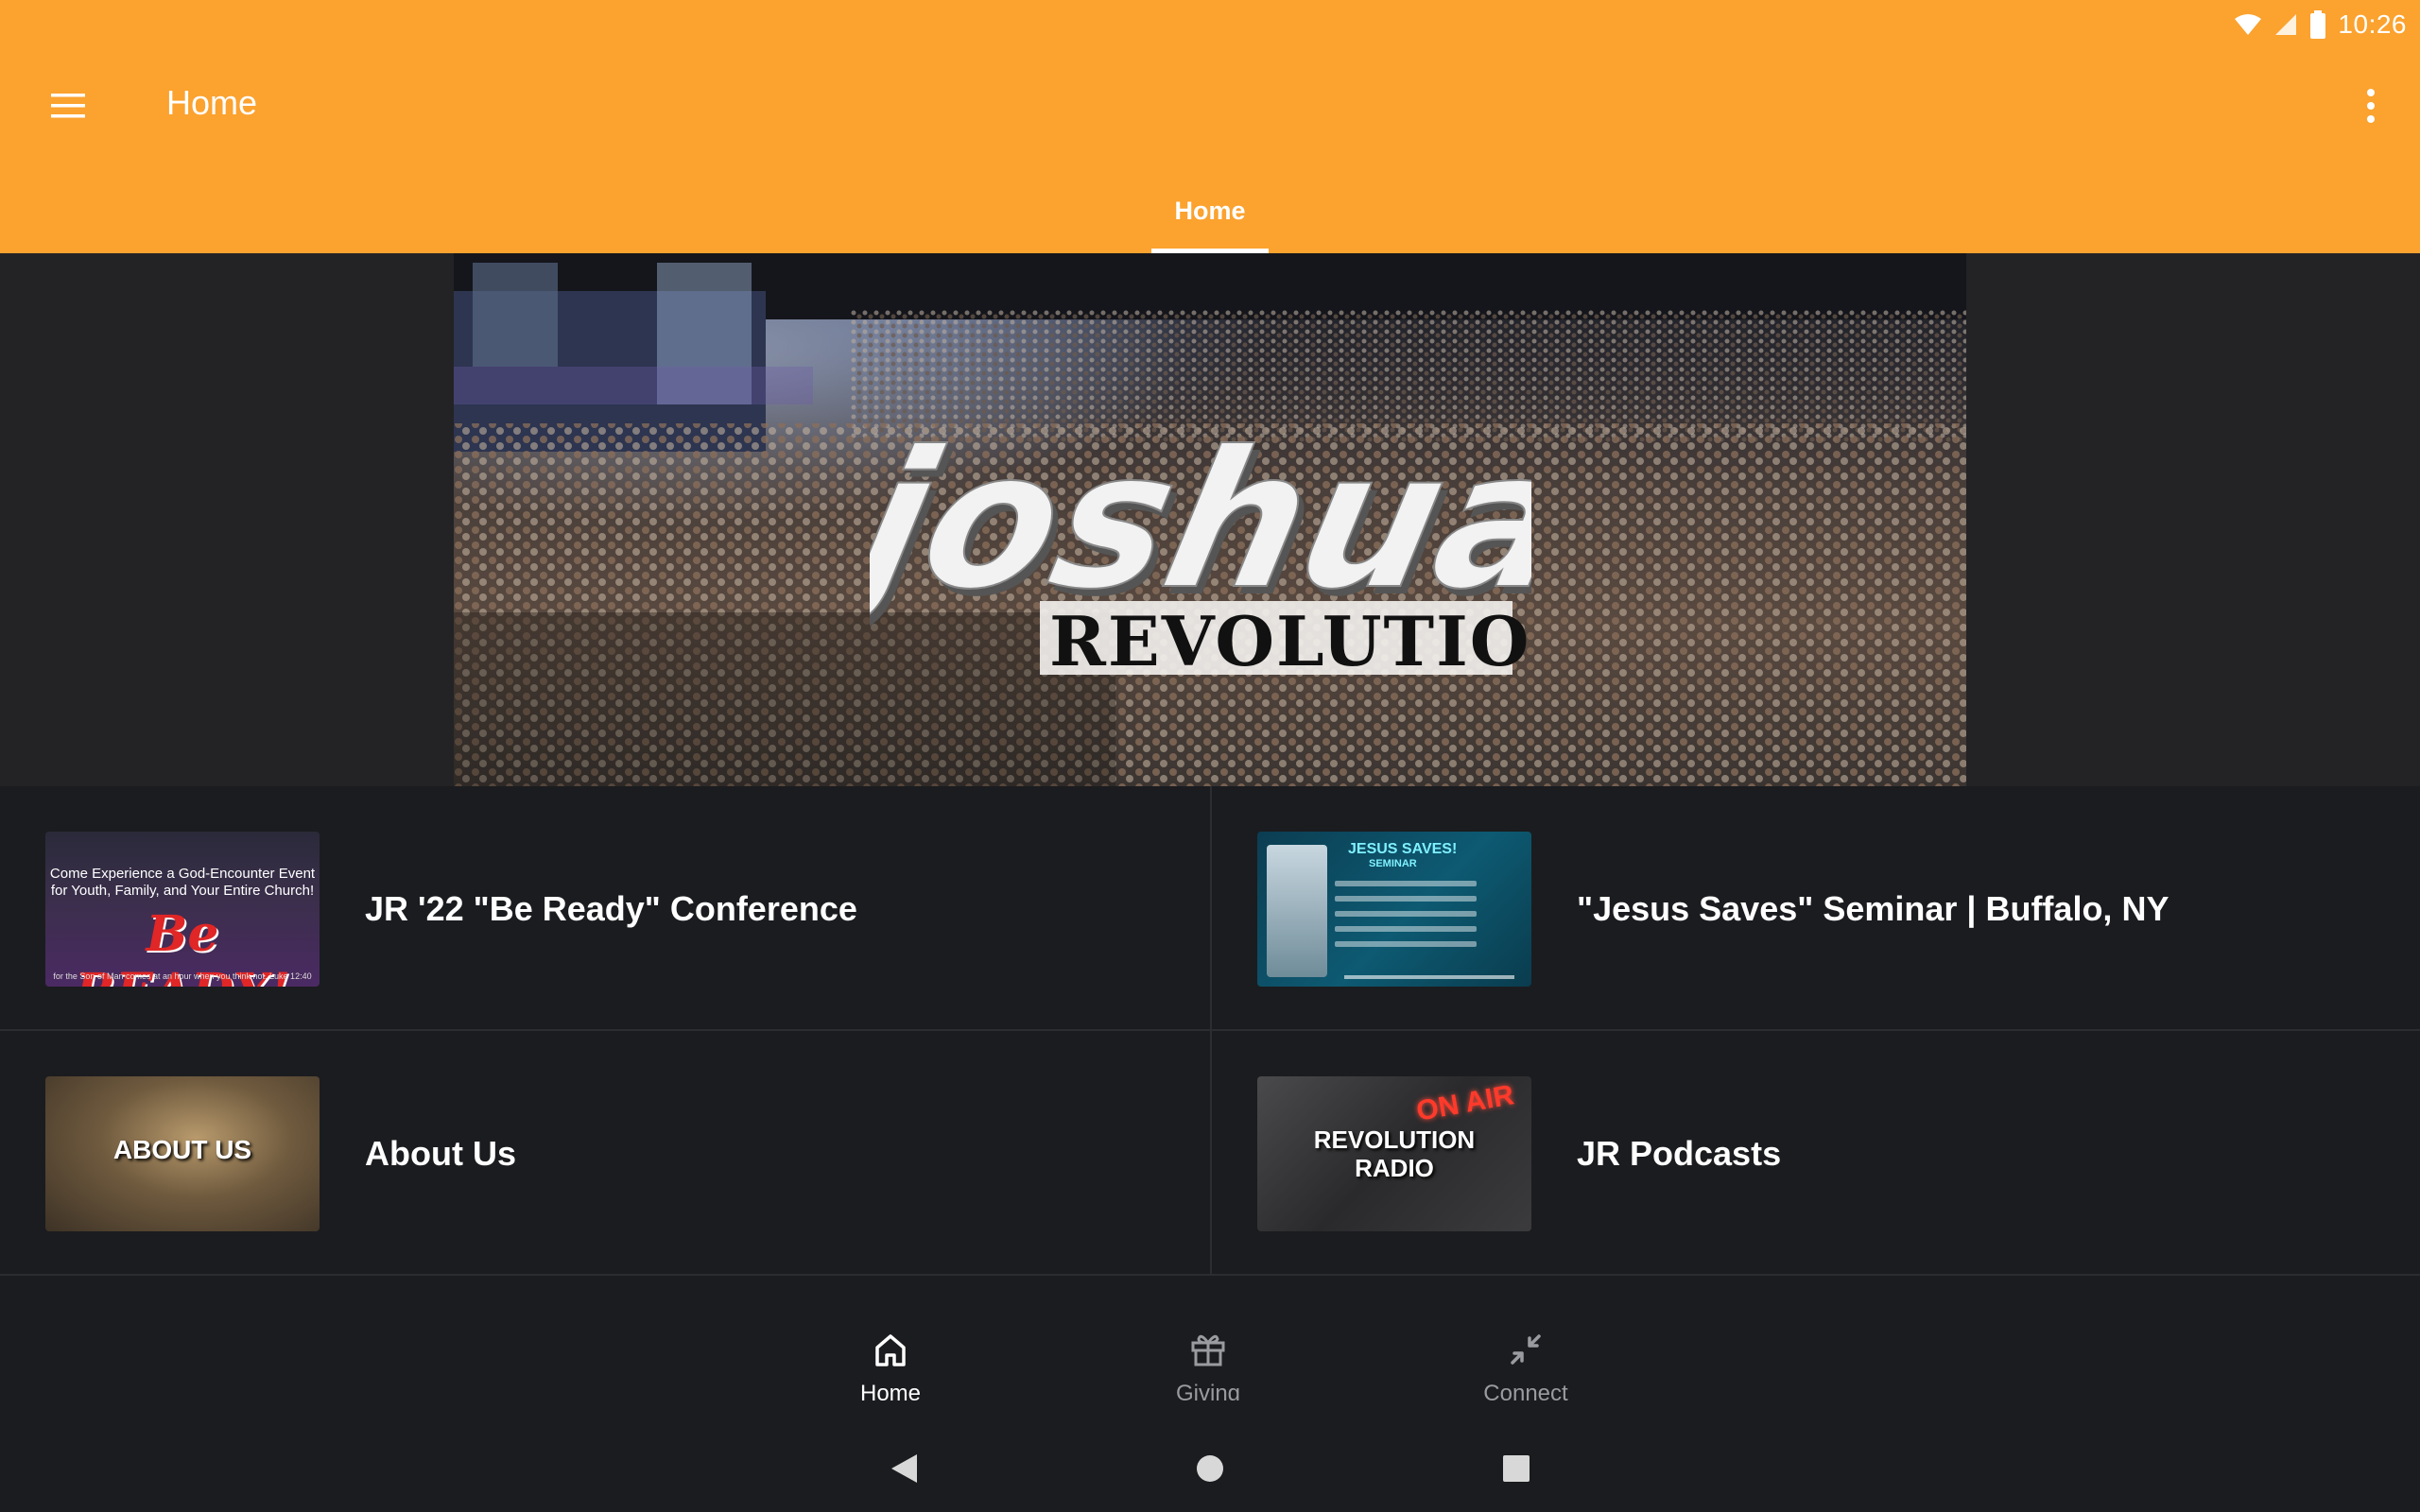  Describe the element at coordinates (68, 106) in the screenshot. I see `hamburger-menu-icon` at that location.